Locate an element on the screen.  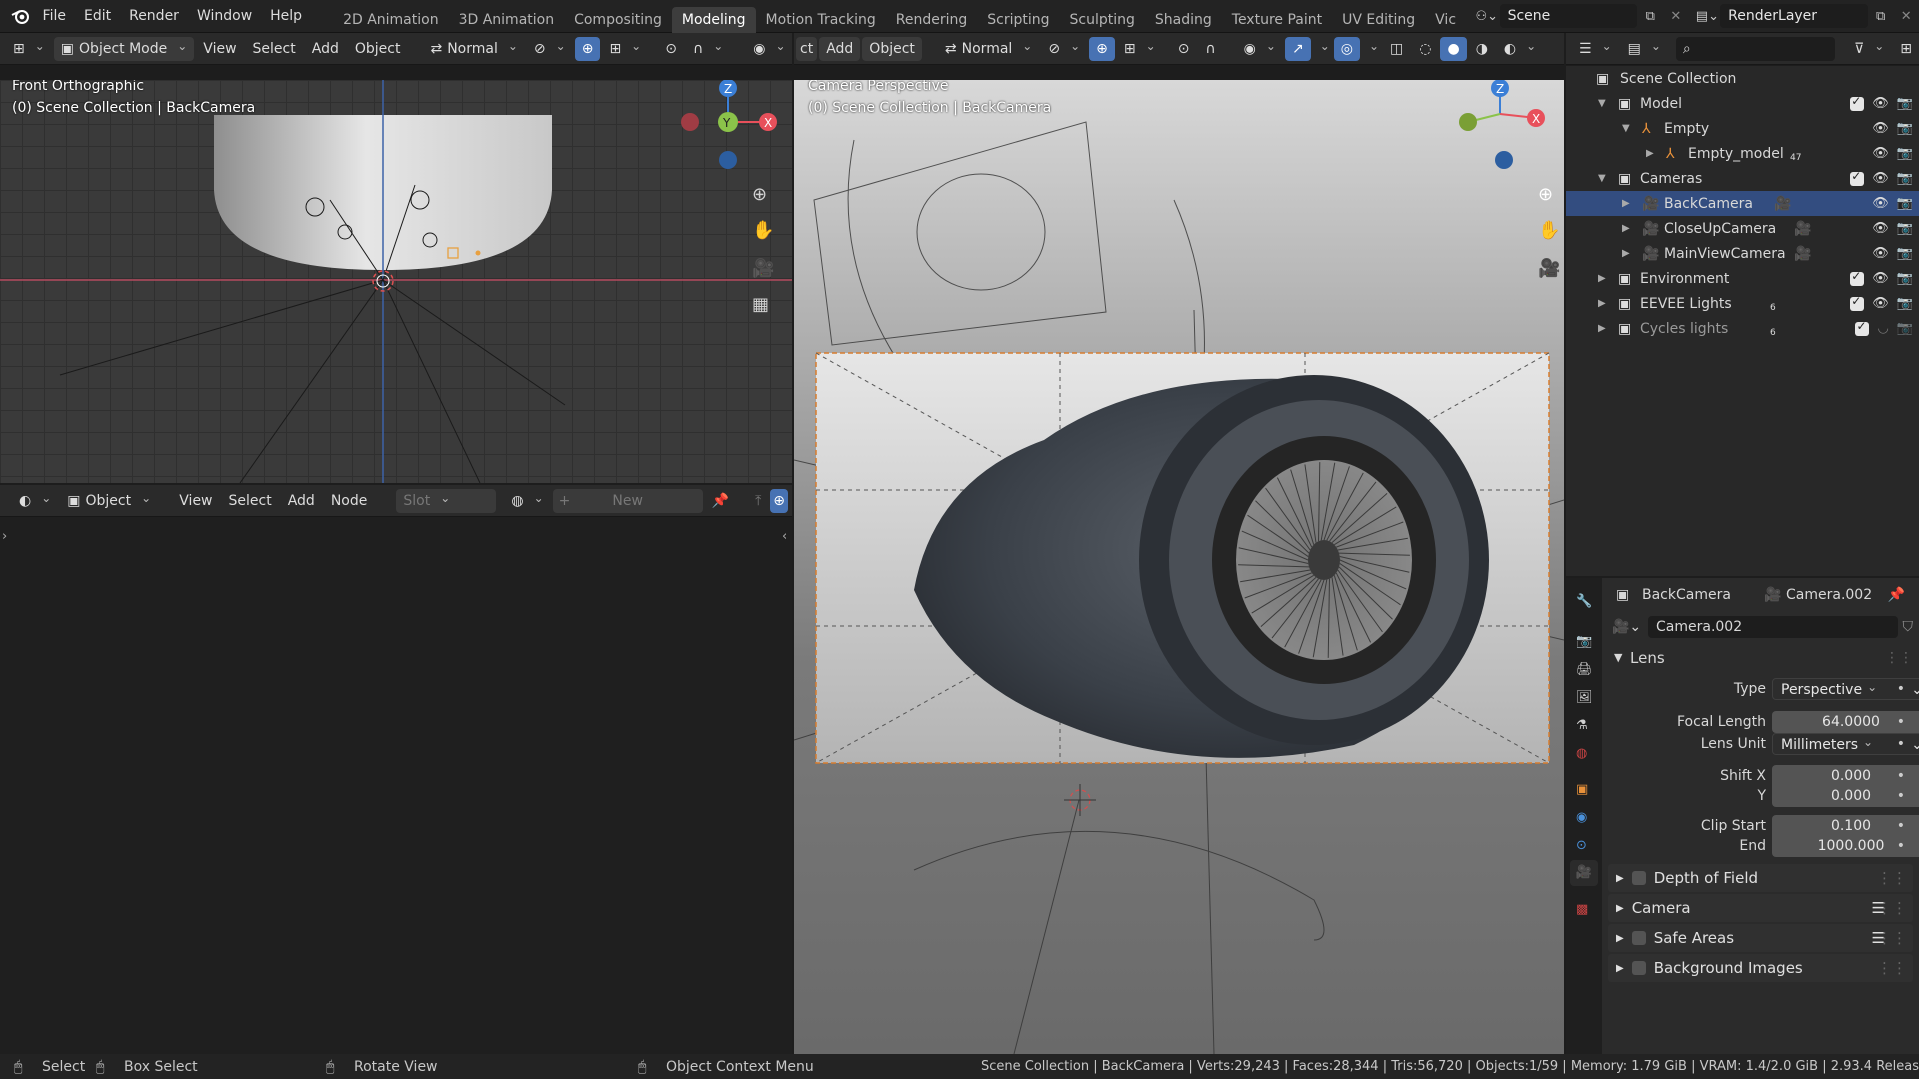
camera-zoom-icon: ⊕ is located at coordinates (1545, 194).